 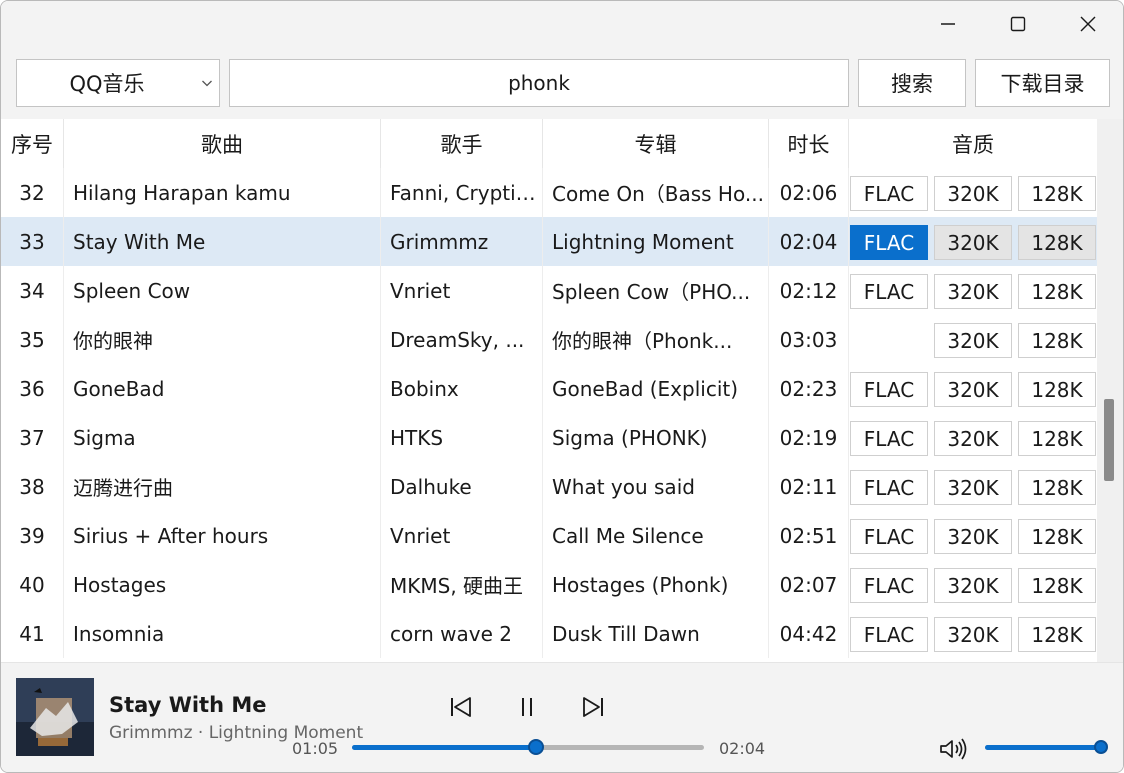 What do you see at coordinates (1110, 390) in the screenshot?
I see `vertical-scrollbar` at bounding box center [1110, 390].